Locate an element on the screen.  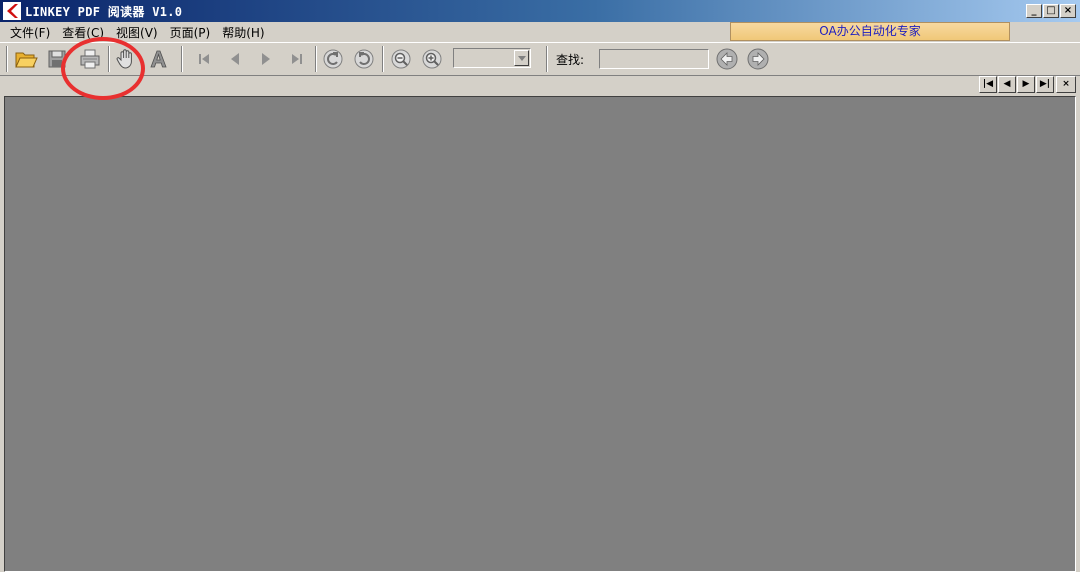
window-controls: _ □ × is located at coordinates (1051, 11).